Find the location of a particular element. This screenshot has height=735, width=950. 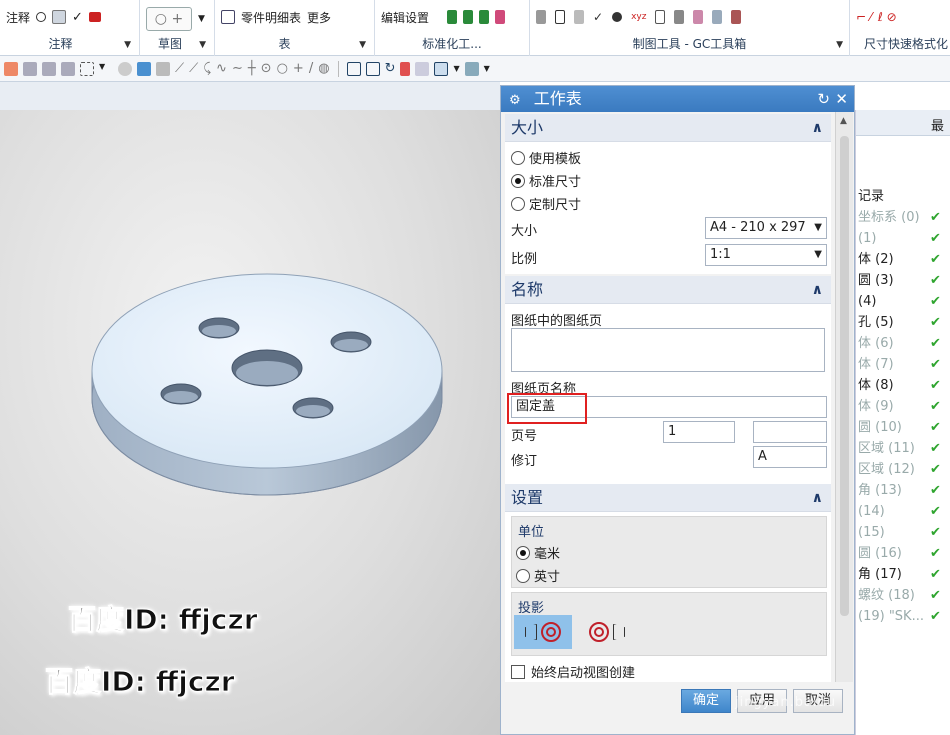

close-icon: ✕ is located at coordinates (841, 99).